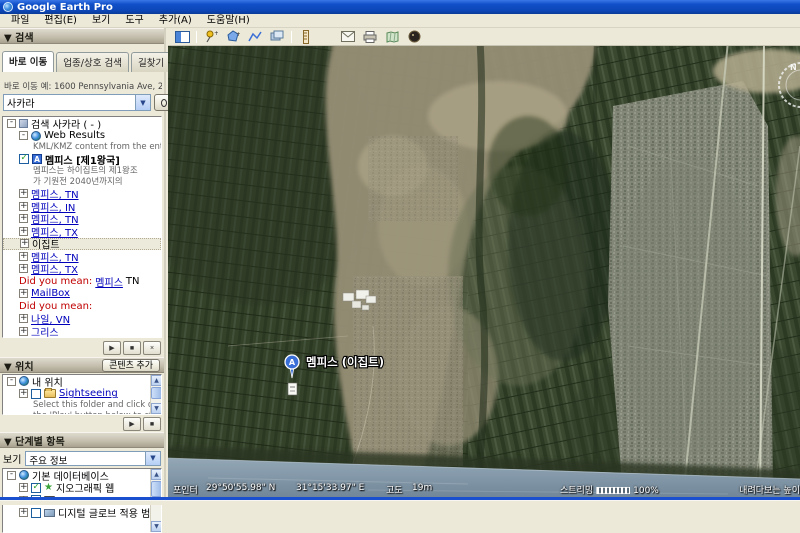  What do you see at coordinates (370, 37) in the screenshot?
I see `print-button` at bounding box center [370, 37].